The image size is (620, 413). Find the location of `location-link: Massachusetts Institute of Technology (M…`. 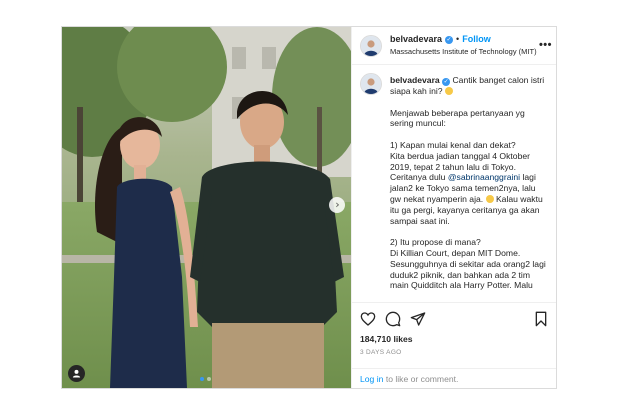

location-link: Massachusetts Institute of Technology (M… is located at coordinates (463, 51).